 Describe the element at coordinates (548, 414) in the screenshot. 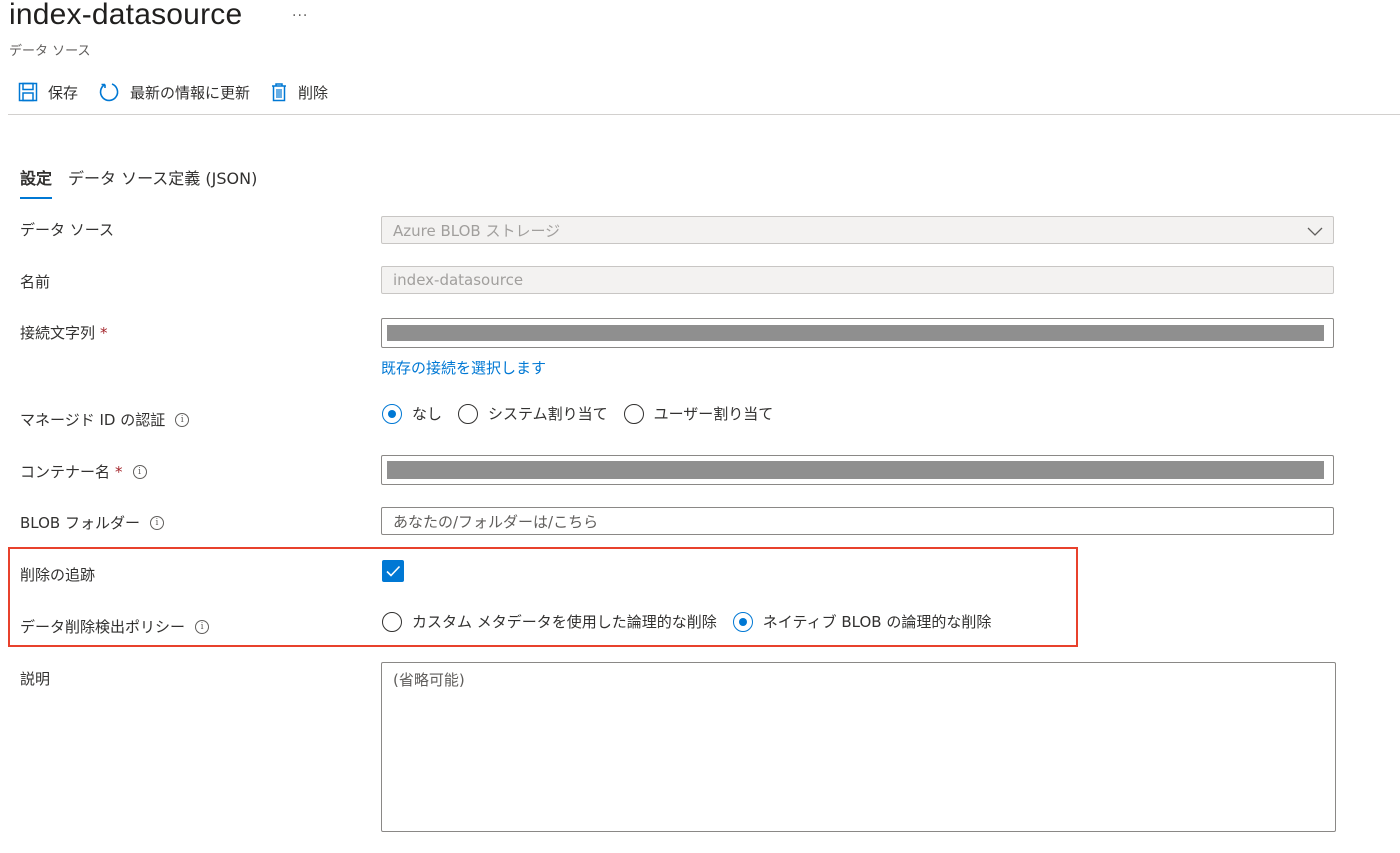

I see `radio-label: システム割り当て` at that location.